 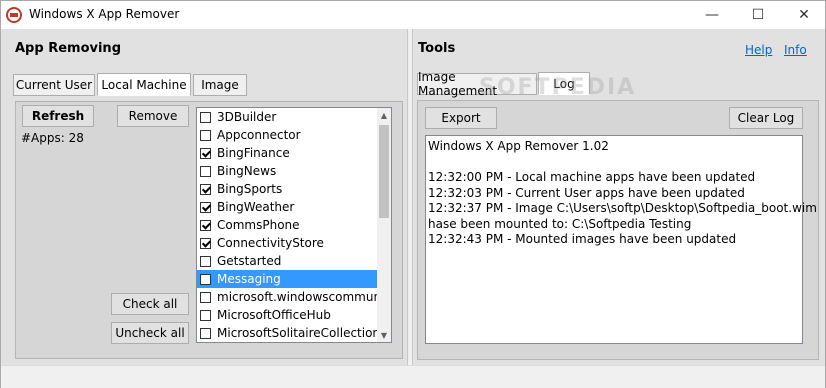 I want to click on list-item: Appconnector, so click(x=287, y=135).